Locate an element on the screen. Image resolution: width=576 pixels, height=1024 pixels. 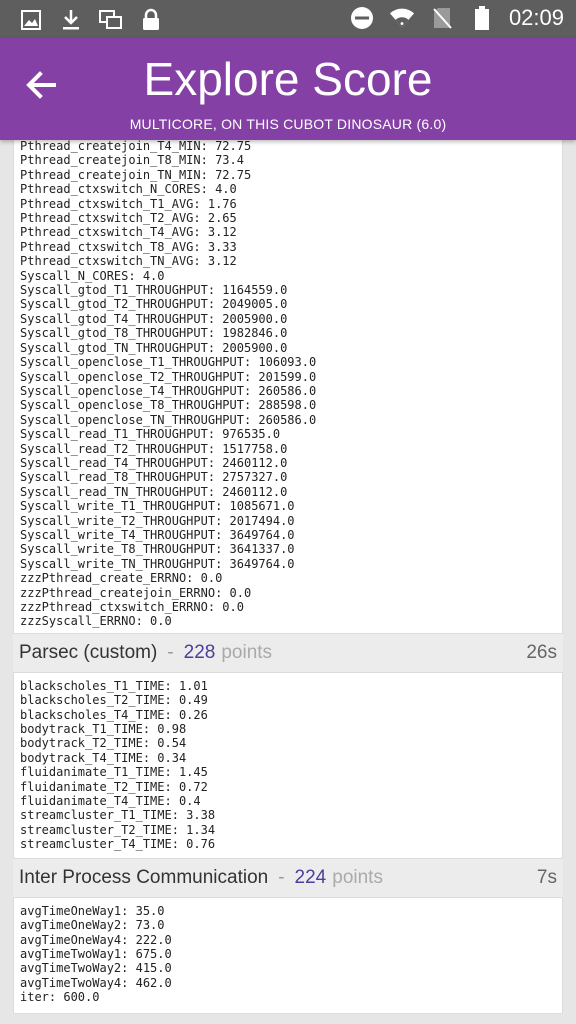
result-line: iter: 600.0 is located at coordinates (60, 997).